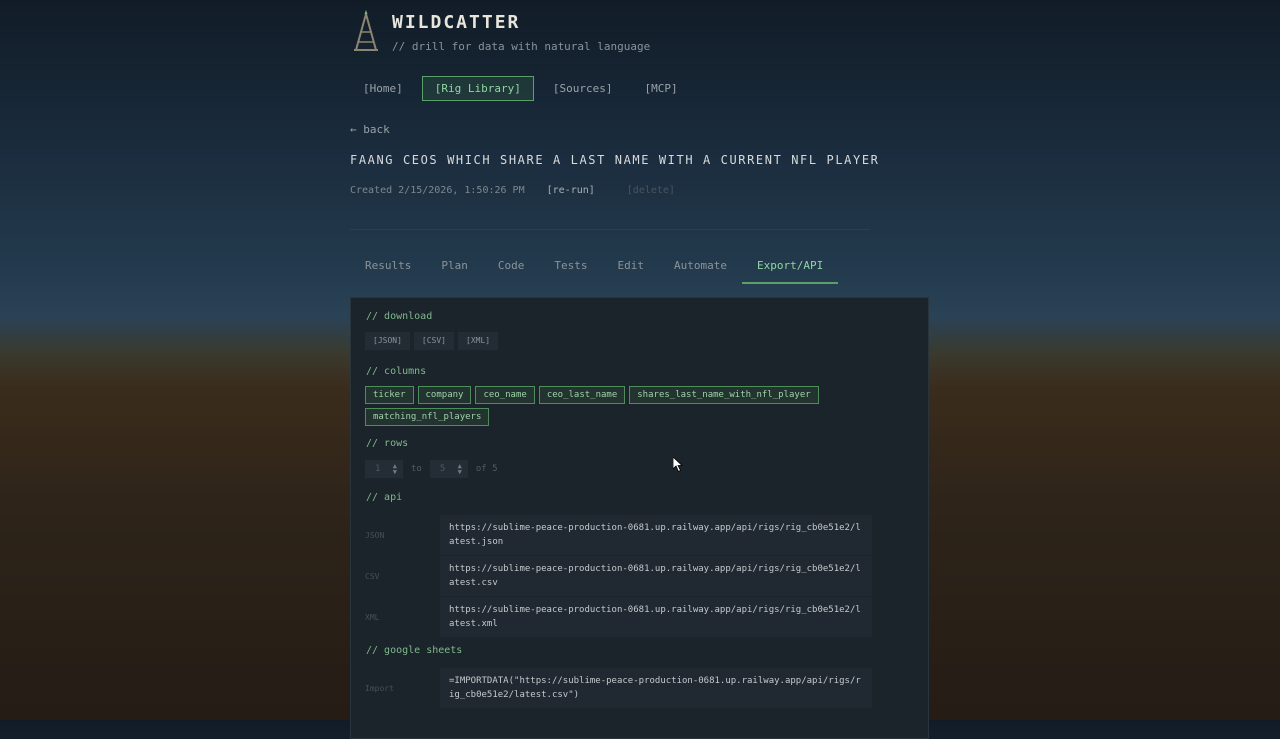  I want to click on row-range: 1 ▲ ▼ to 5 ▲ ▼ of 5, so click(431, 469).